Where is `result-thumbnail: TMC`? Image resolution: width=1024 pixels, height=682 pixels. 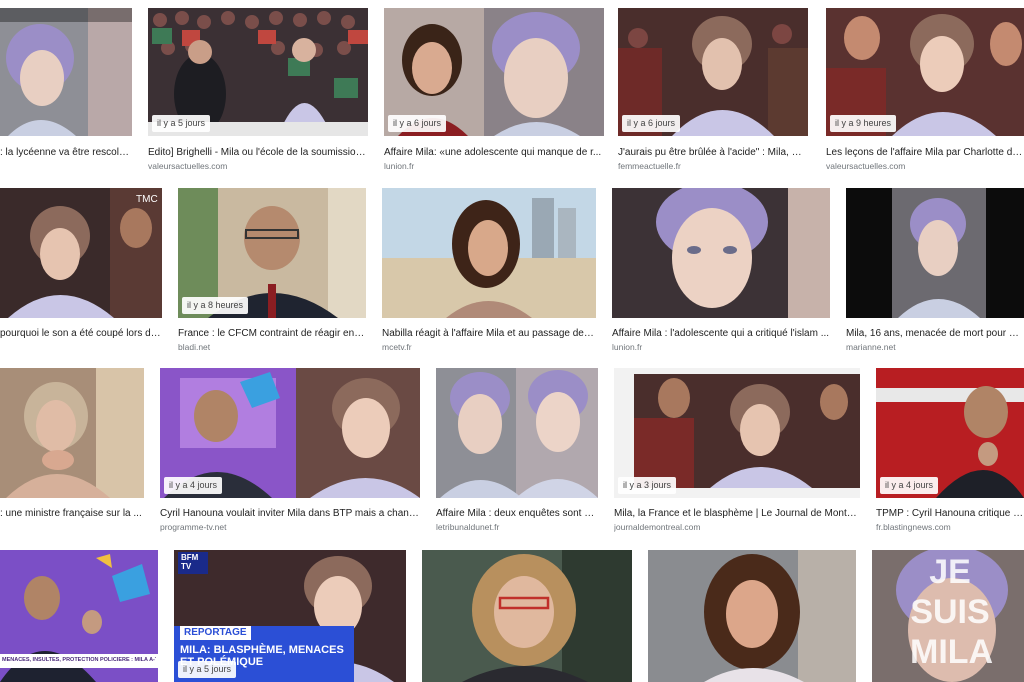
result-thumbnail: TMC is located at coordinates (81, 253).